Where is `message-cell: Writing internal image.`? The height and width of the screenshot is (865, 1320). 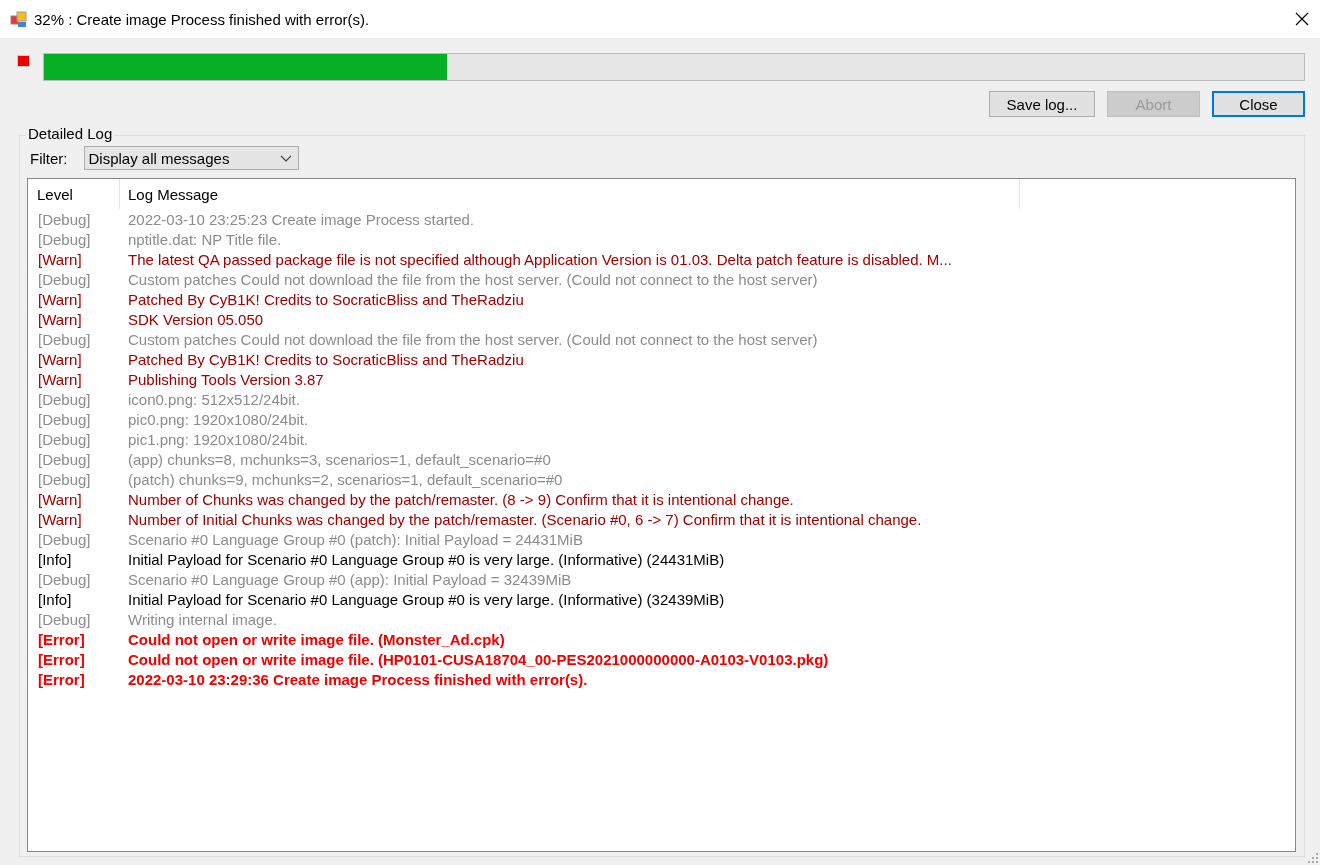
message-cell: Writing internal image. is located at coordinates (202, 619).